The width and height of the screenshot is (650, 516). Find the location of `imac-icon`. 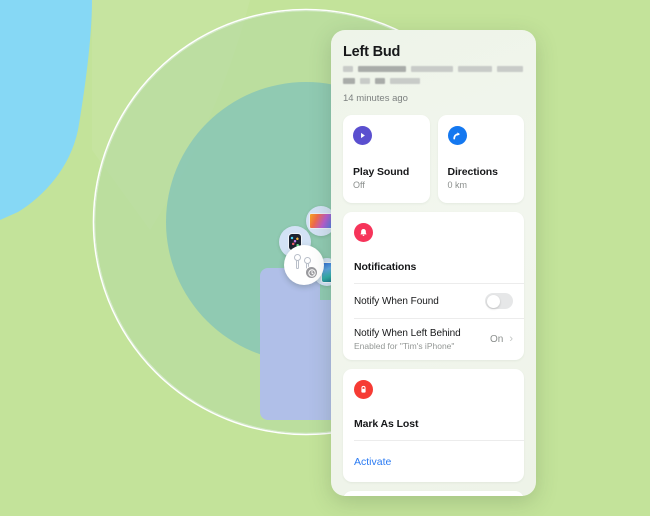

imac-icon is located at coordinates (321, 221).